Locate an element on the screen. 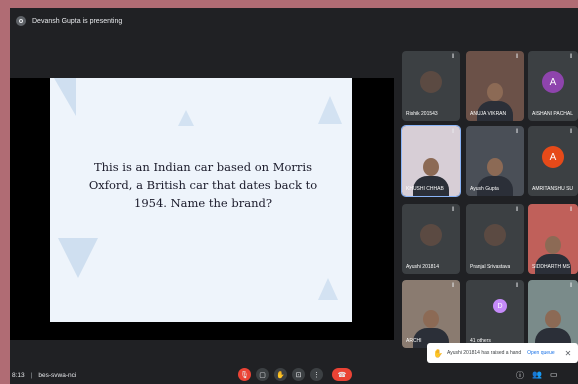  participant-tile: ǁ SIDDHARTH MS is located at coordinates (553, 239).